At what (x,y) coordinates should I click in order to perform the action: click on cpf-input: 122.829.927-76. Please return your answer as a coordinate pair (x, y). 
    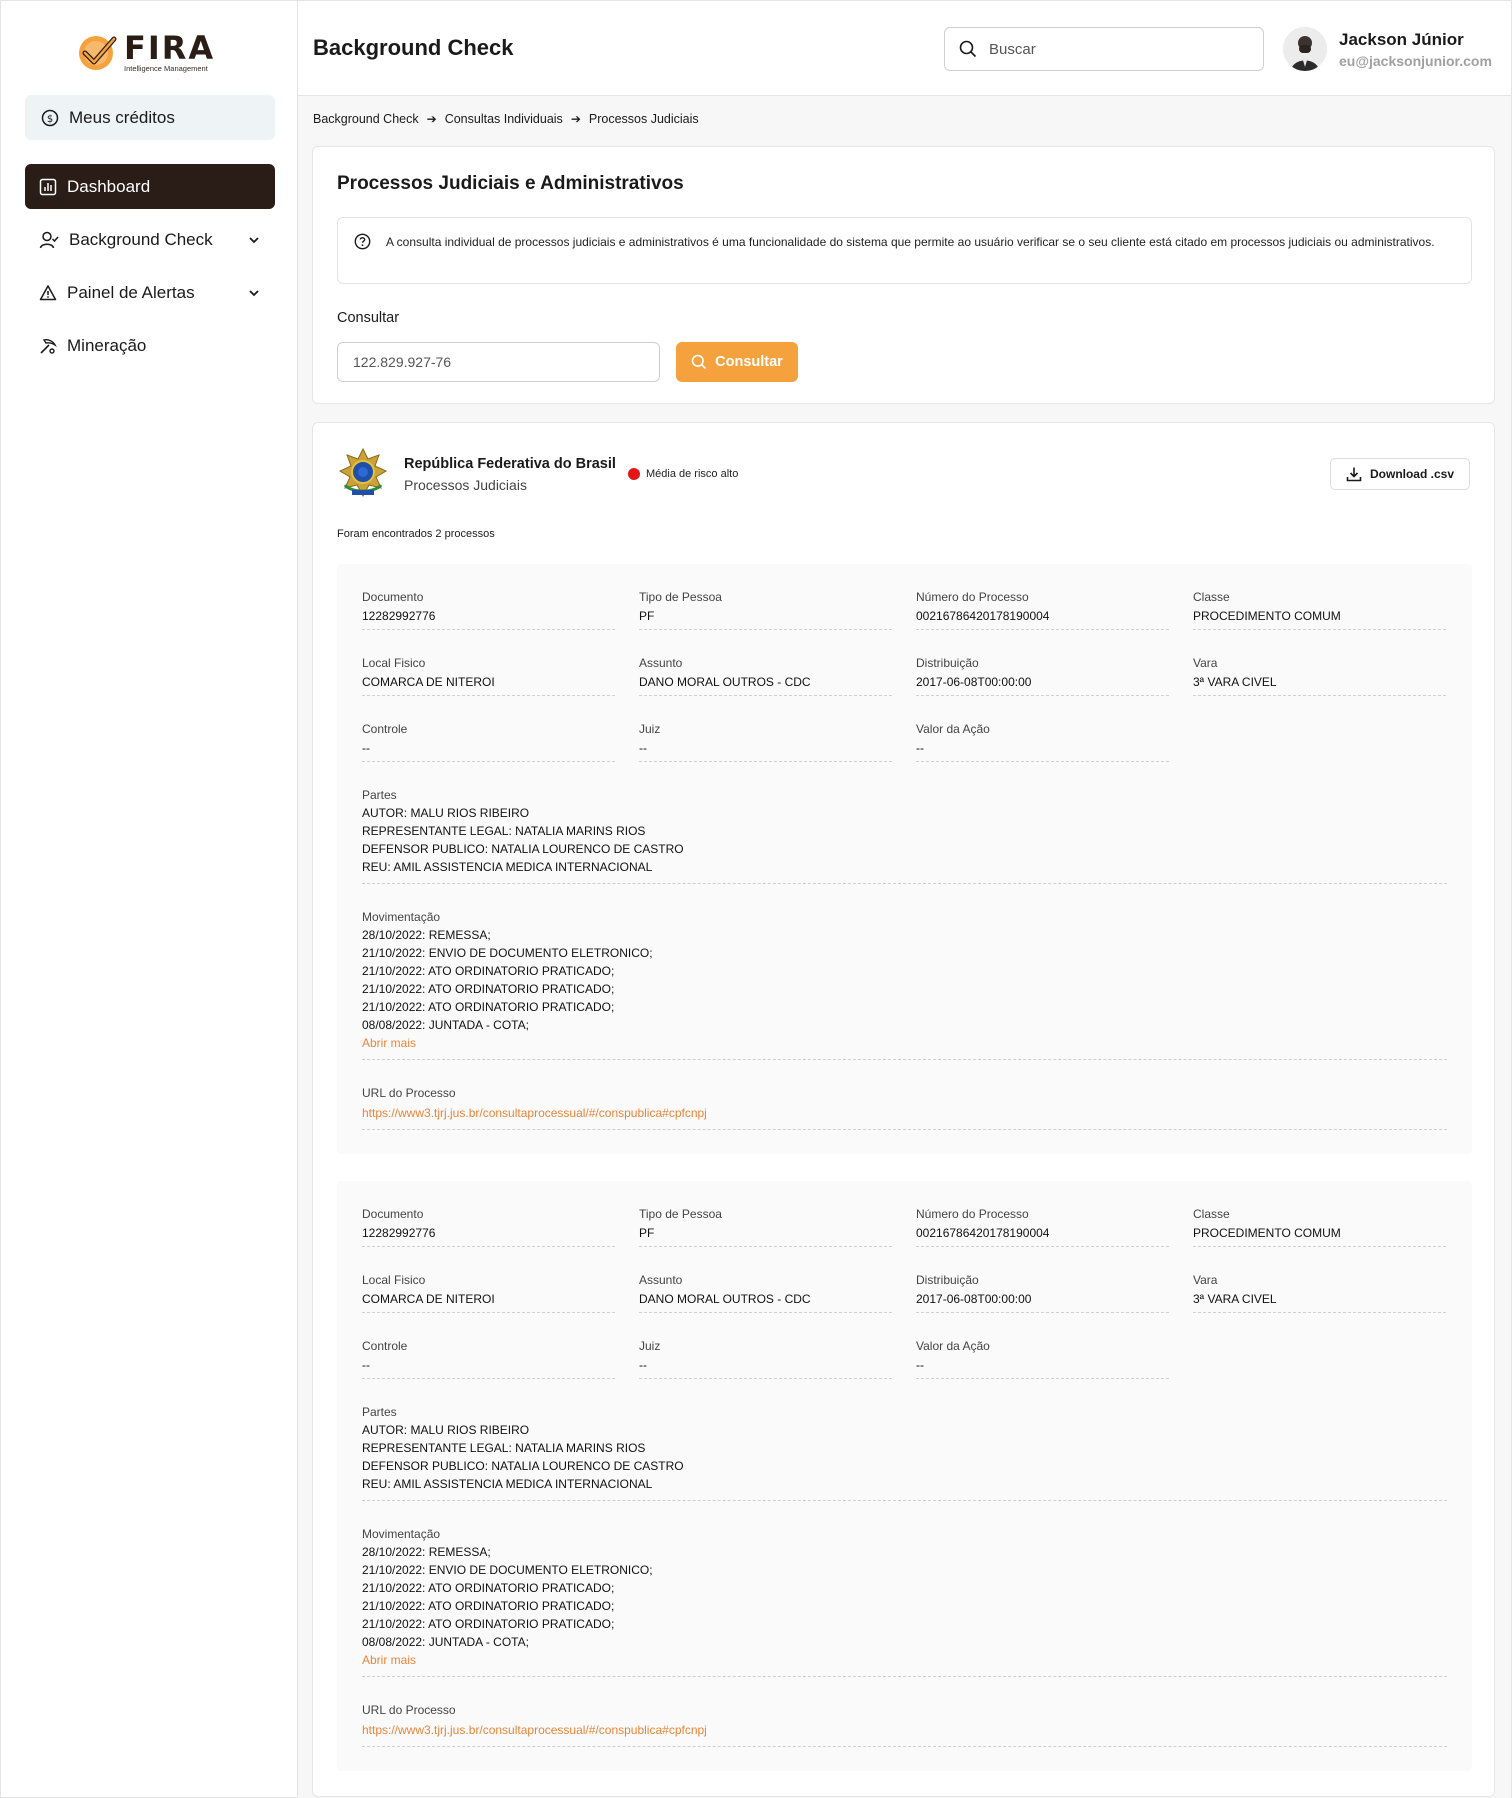
    Looking at the image, I should click on (498, 362).